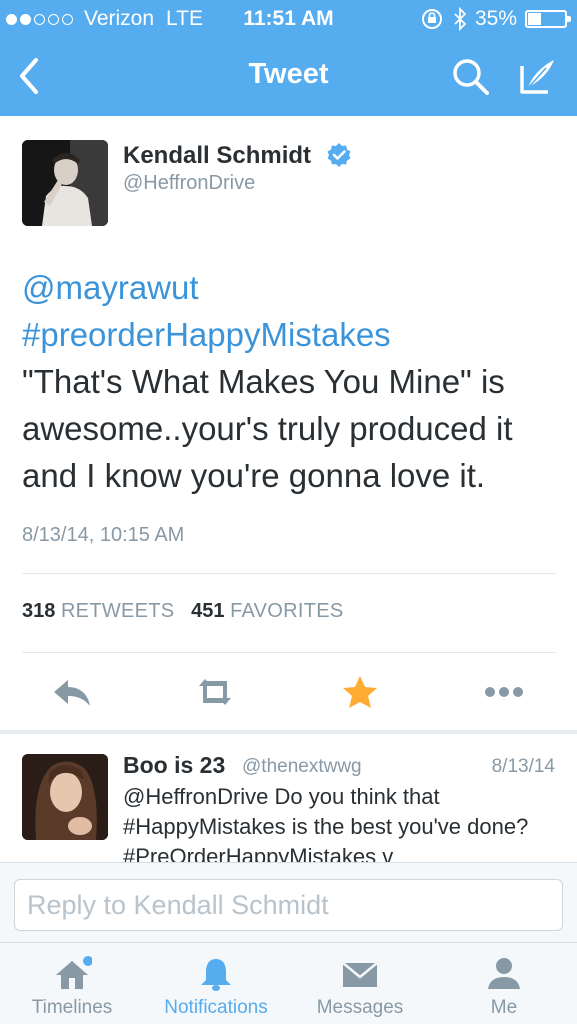 This screenshot has width=577, height=1024. I want to click on reply-date: 8/13/14, so click(523, 766).